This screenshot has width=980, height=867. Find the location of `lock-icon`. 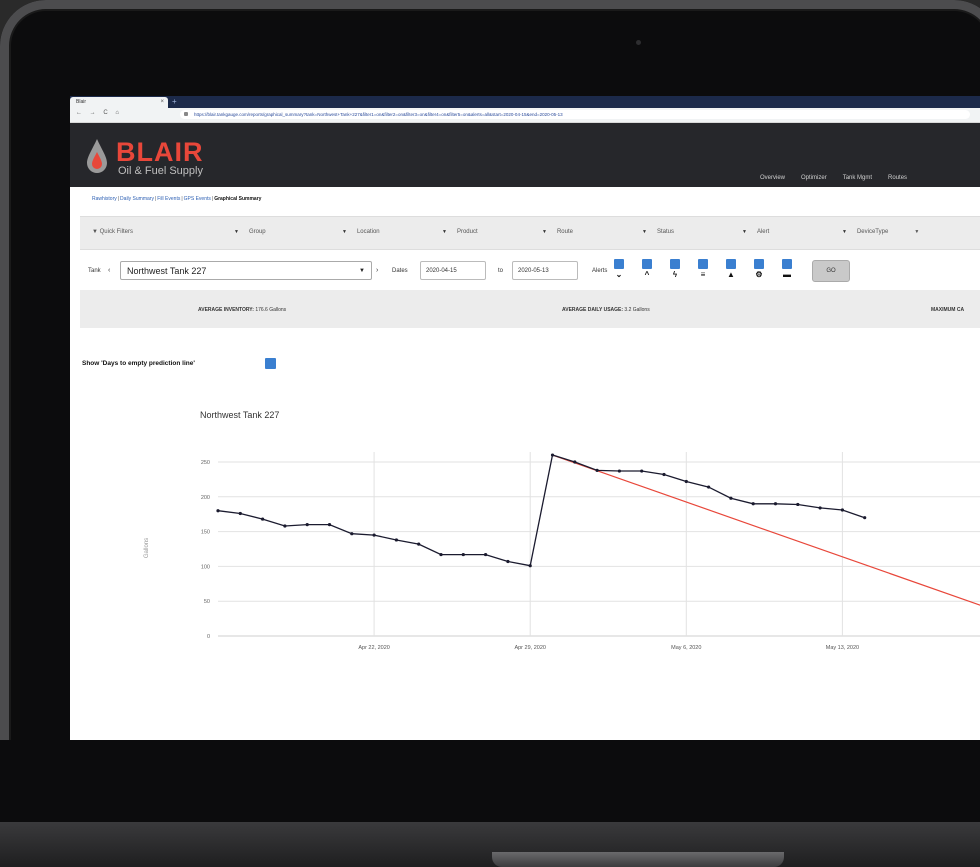

lock-icon is located at coordinates (186, 114).